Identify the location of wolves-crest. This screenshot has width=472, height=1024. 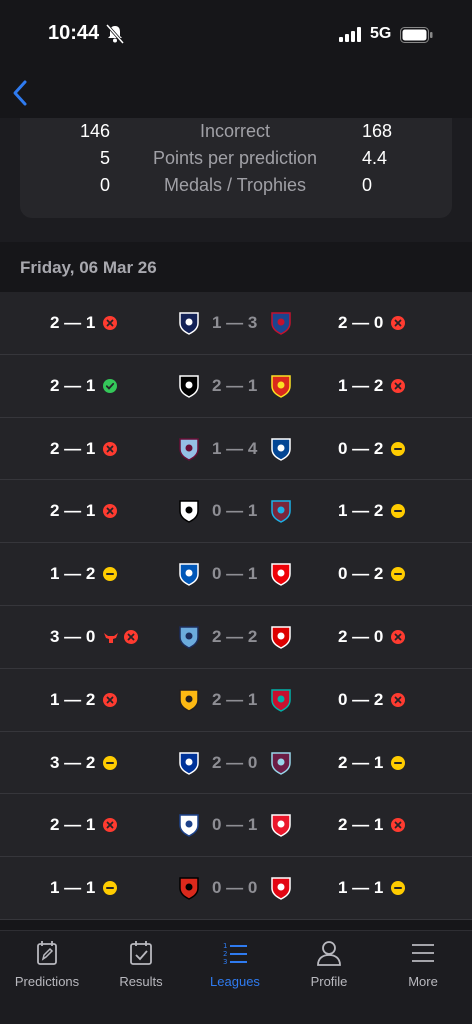
(189, 700).